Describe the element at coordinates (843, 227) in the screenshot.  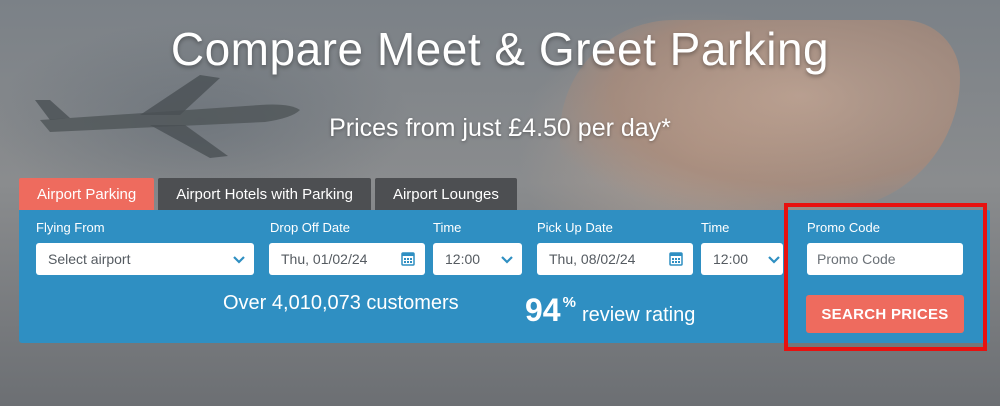
I see `promo-code-label: Promo Code` at that location.